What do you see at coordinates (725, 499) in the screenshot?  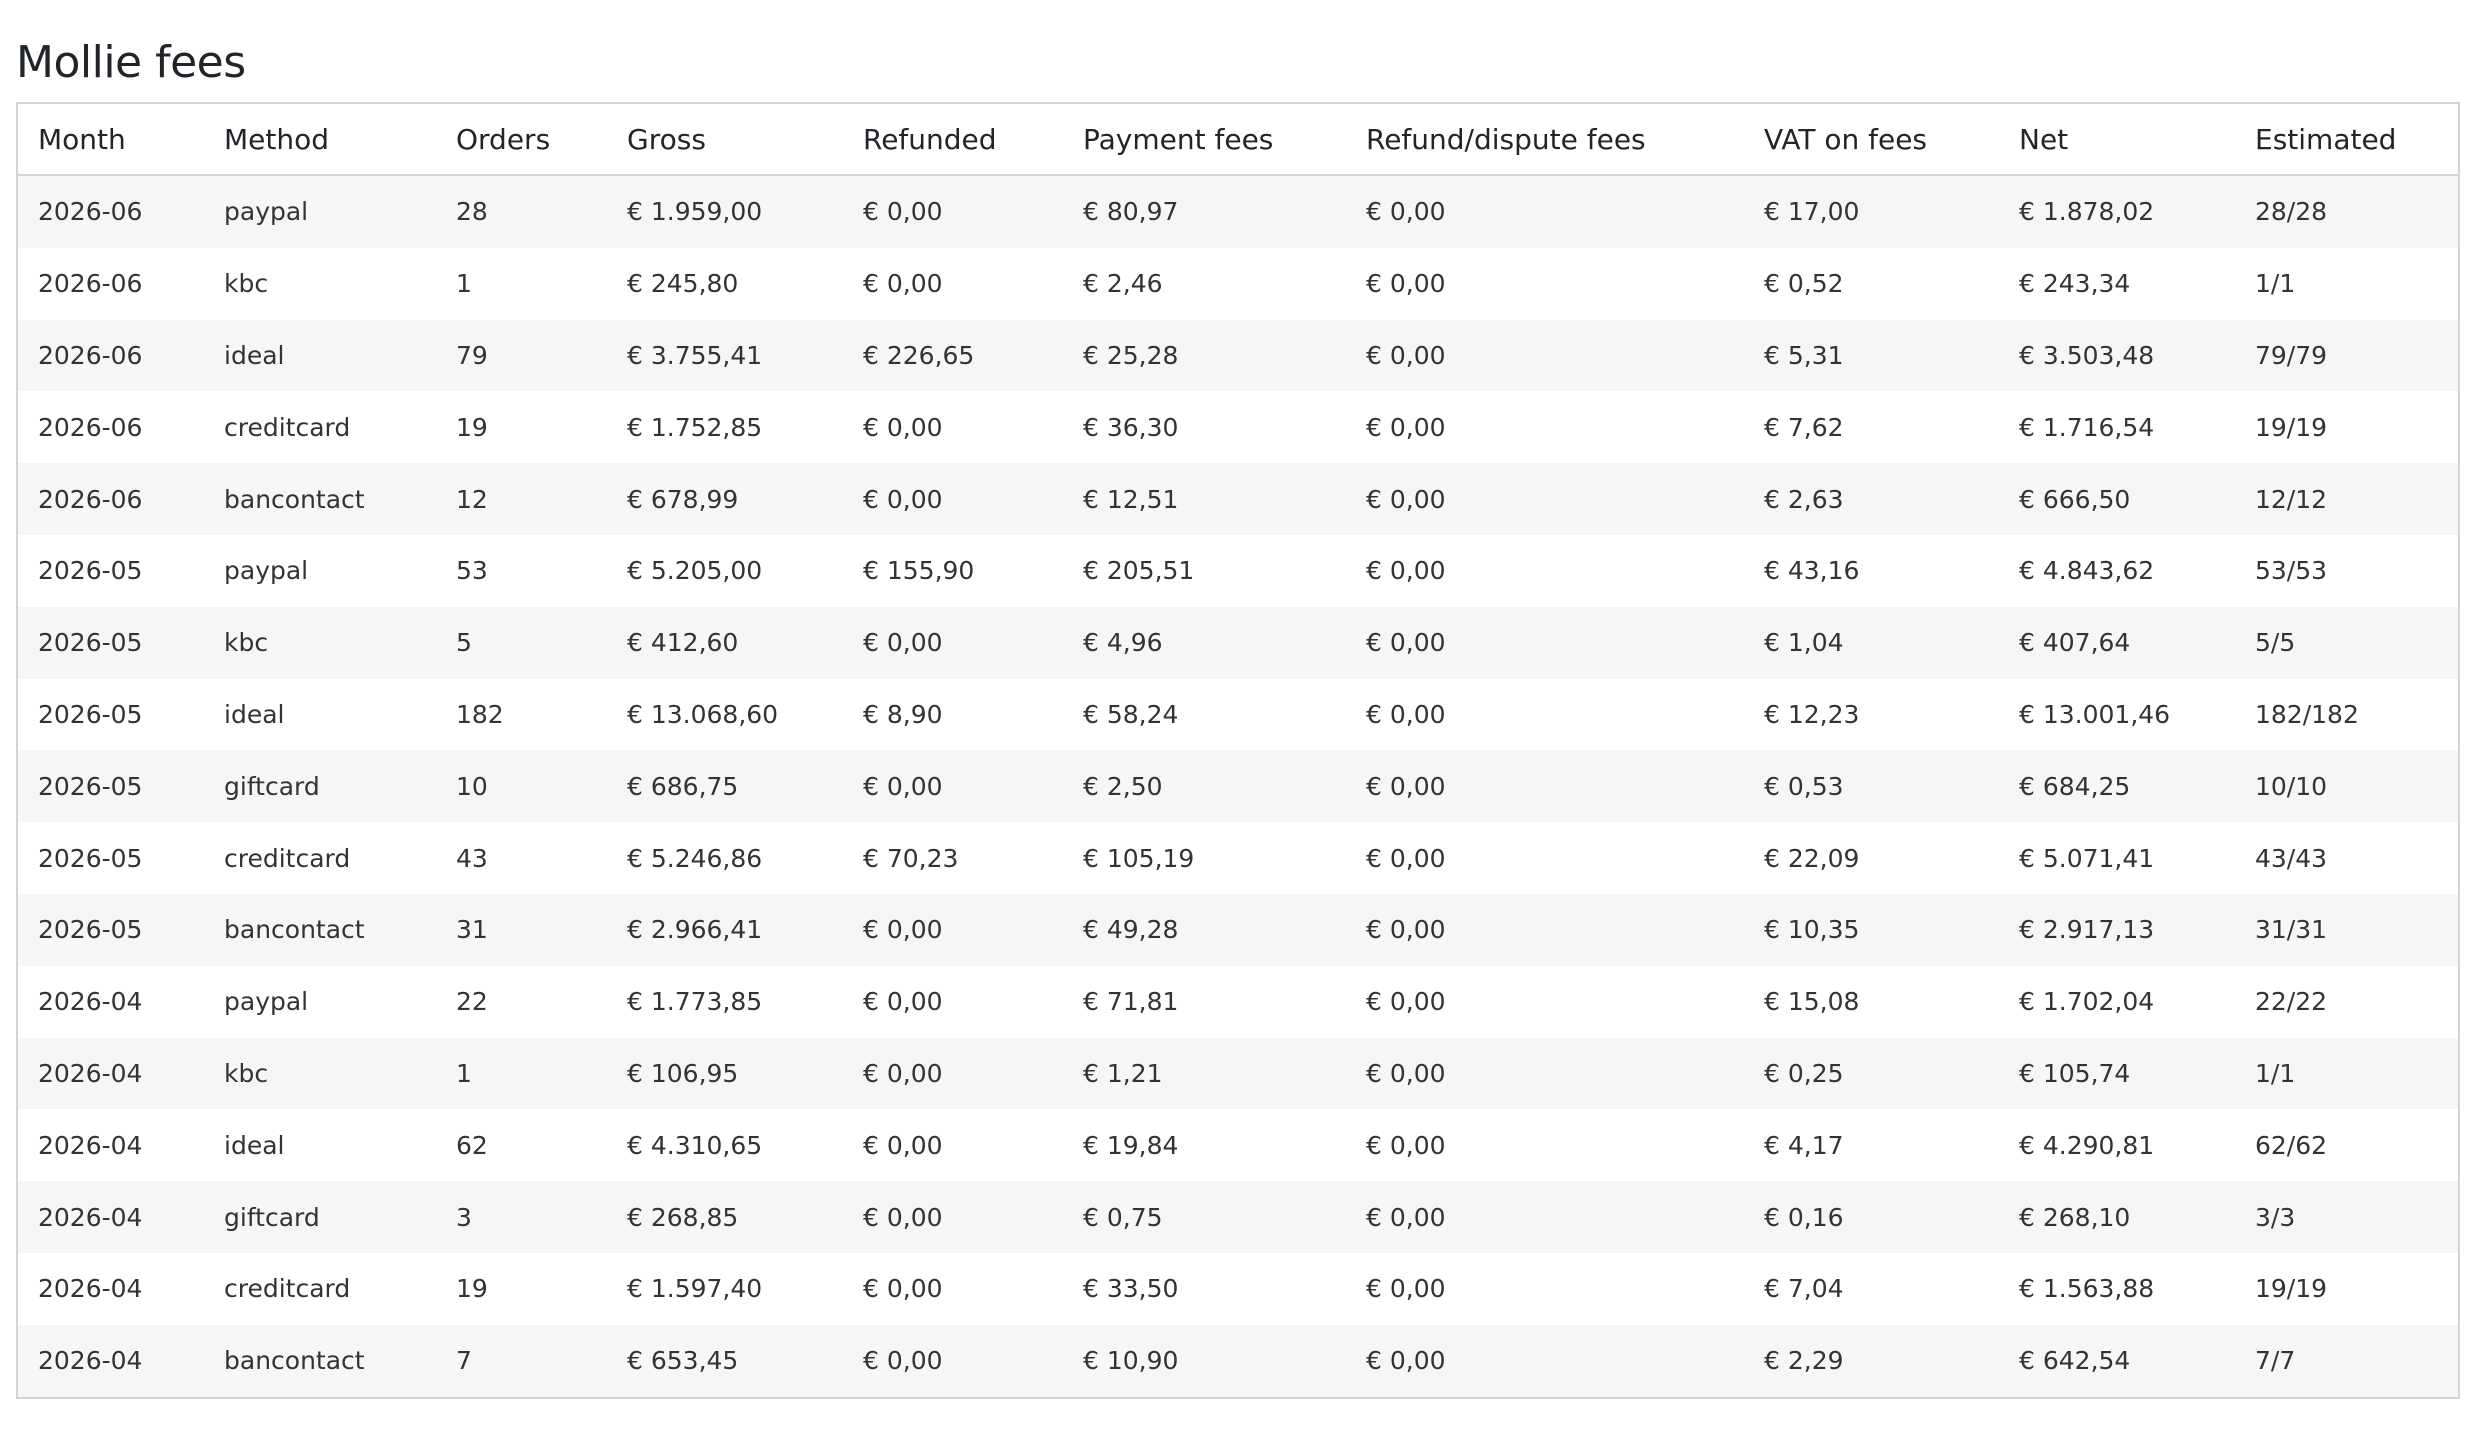 I see `cell-gross: € 678,99` at bounding box center [725, 499].